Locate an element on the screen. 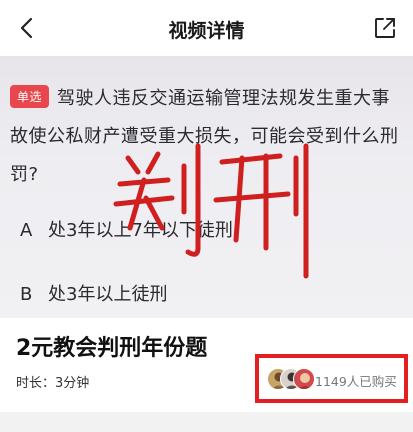 Image resolution: width=413 pixels, height=432 pixels. buyers-highlight: 1149人已购买 is located at coordinates (331, 378).